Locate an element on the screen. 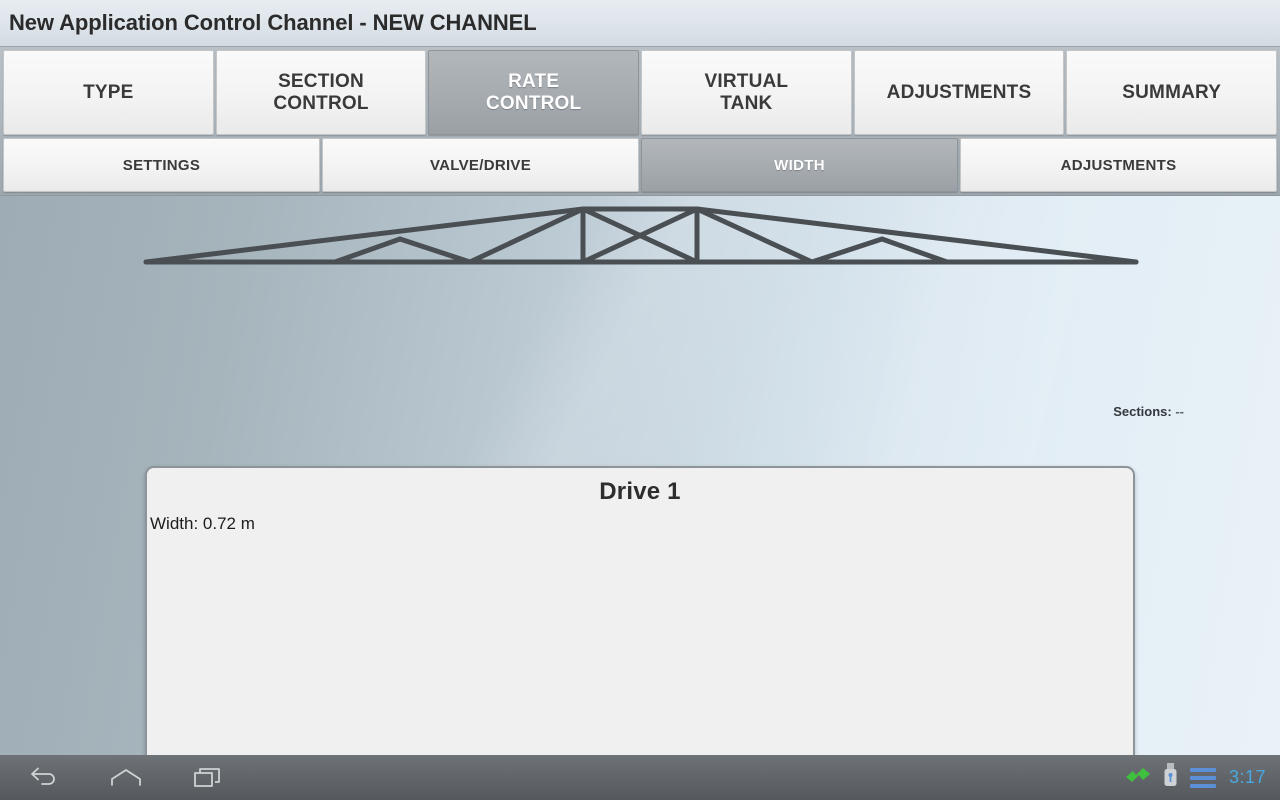 The image size is (1280, 800). tab-summary-label: SUMMARY is located at coordinates (1172, 92).